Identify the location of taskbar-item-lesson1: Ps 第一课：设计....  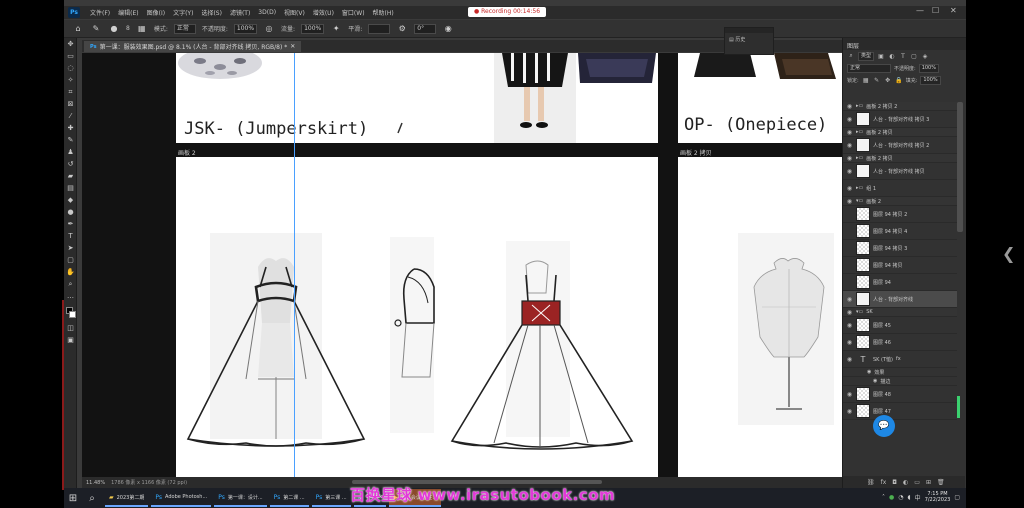
(240, 498).